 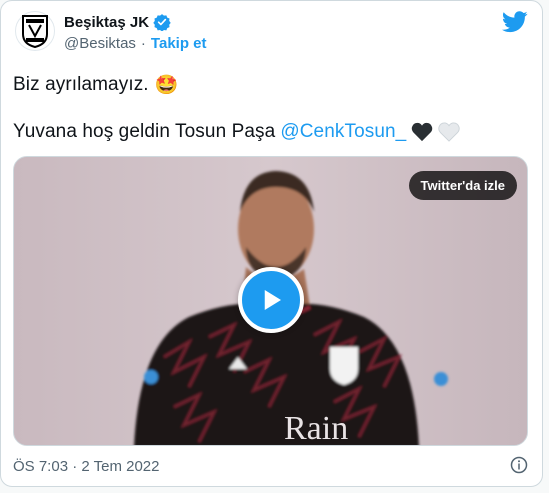 I want to click on tweet-text: Biz ayrılamayız., so click(x=81, y=84).